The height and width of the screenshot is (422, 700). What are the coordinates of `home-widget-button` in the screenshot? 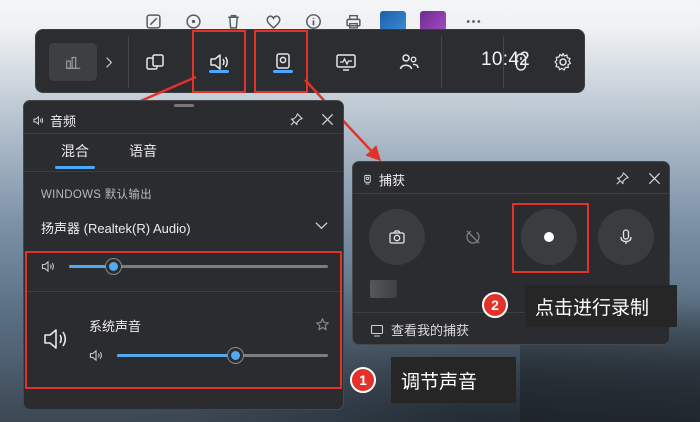 It's located at (73, 62).